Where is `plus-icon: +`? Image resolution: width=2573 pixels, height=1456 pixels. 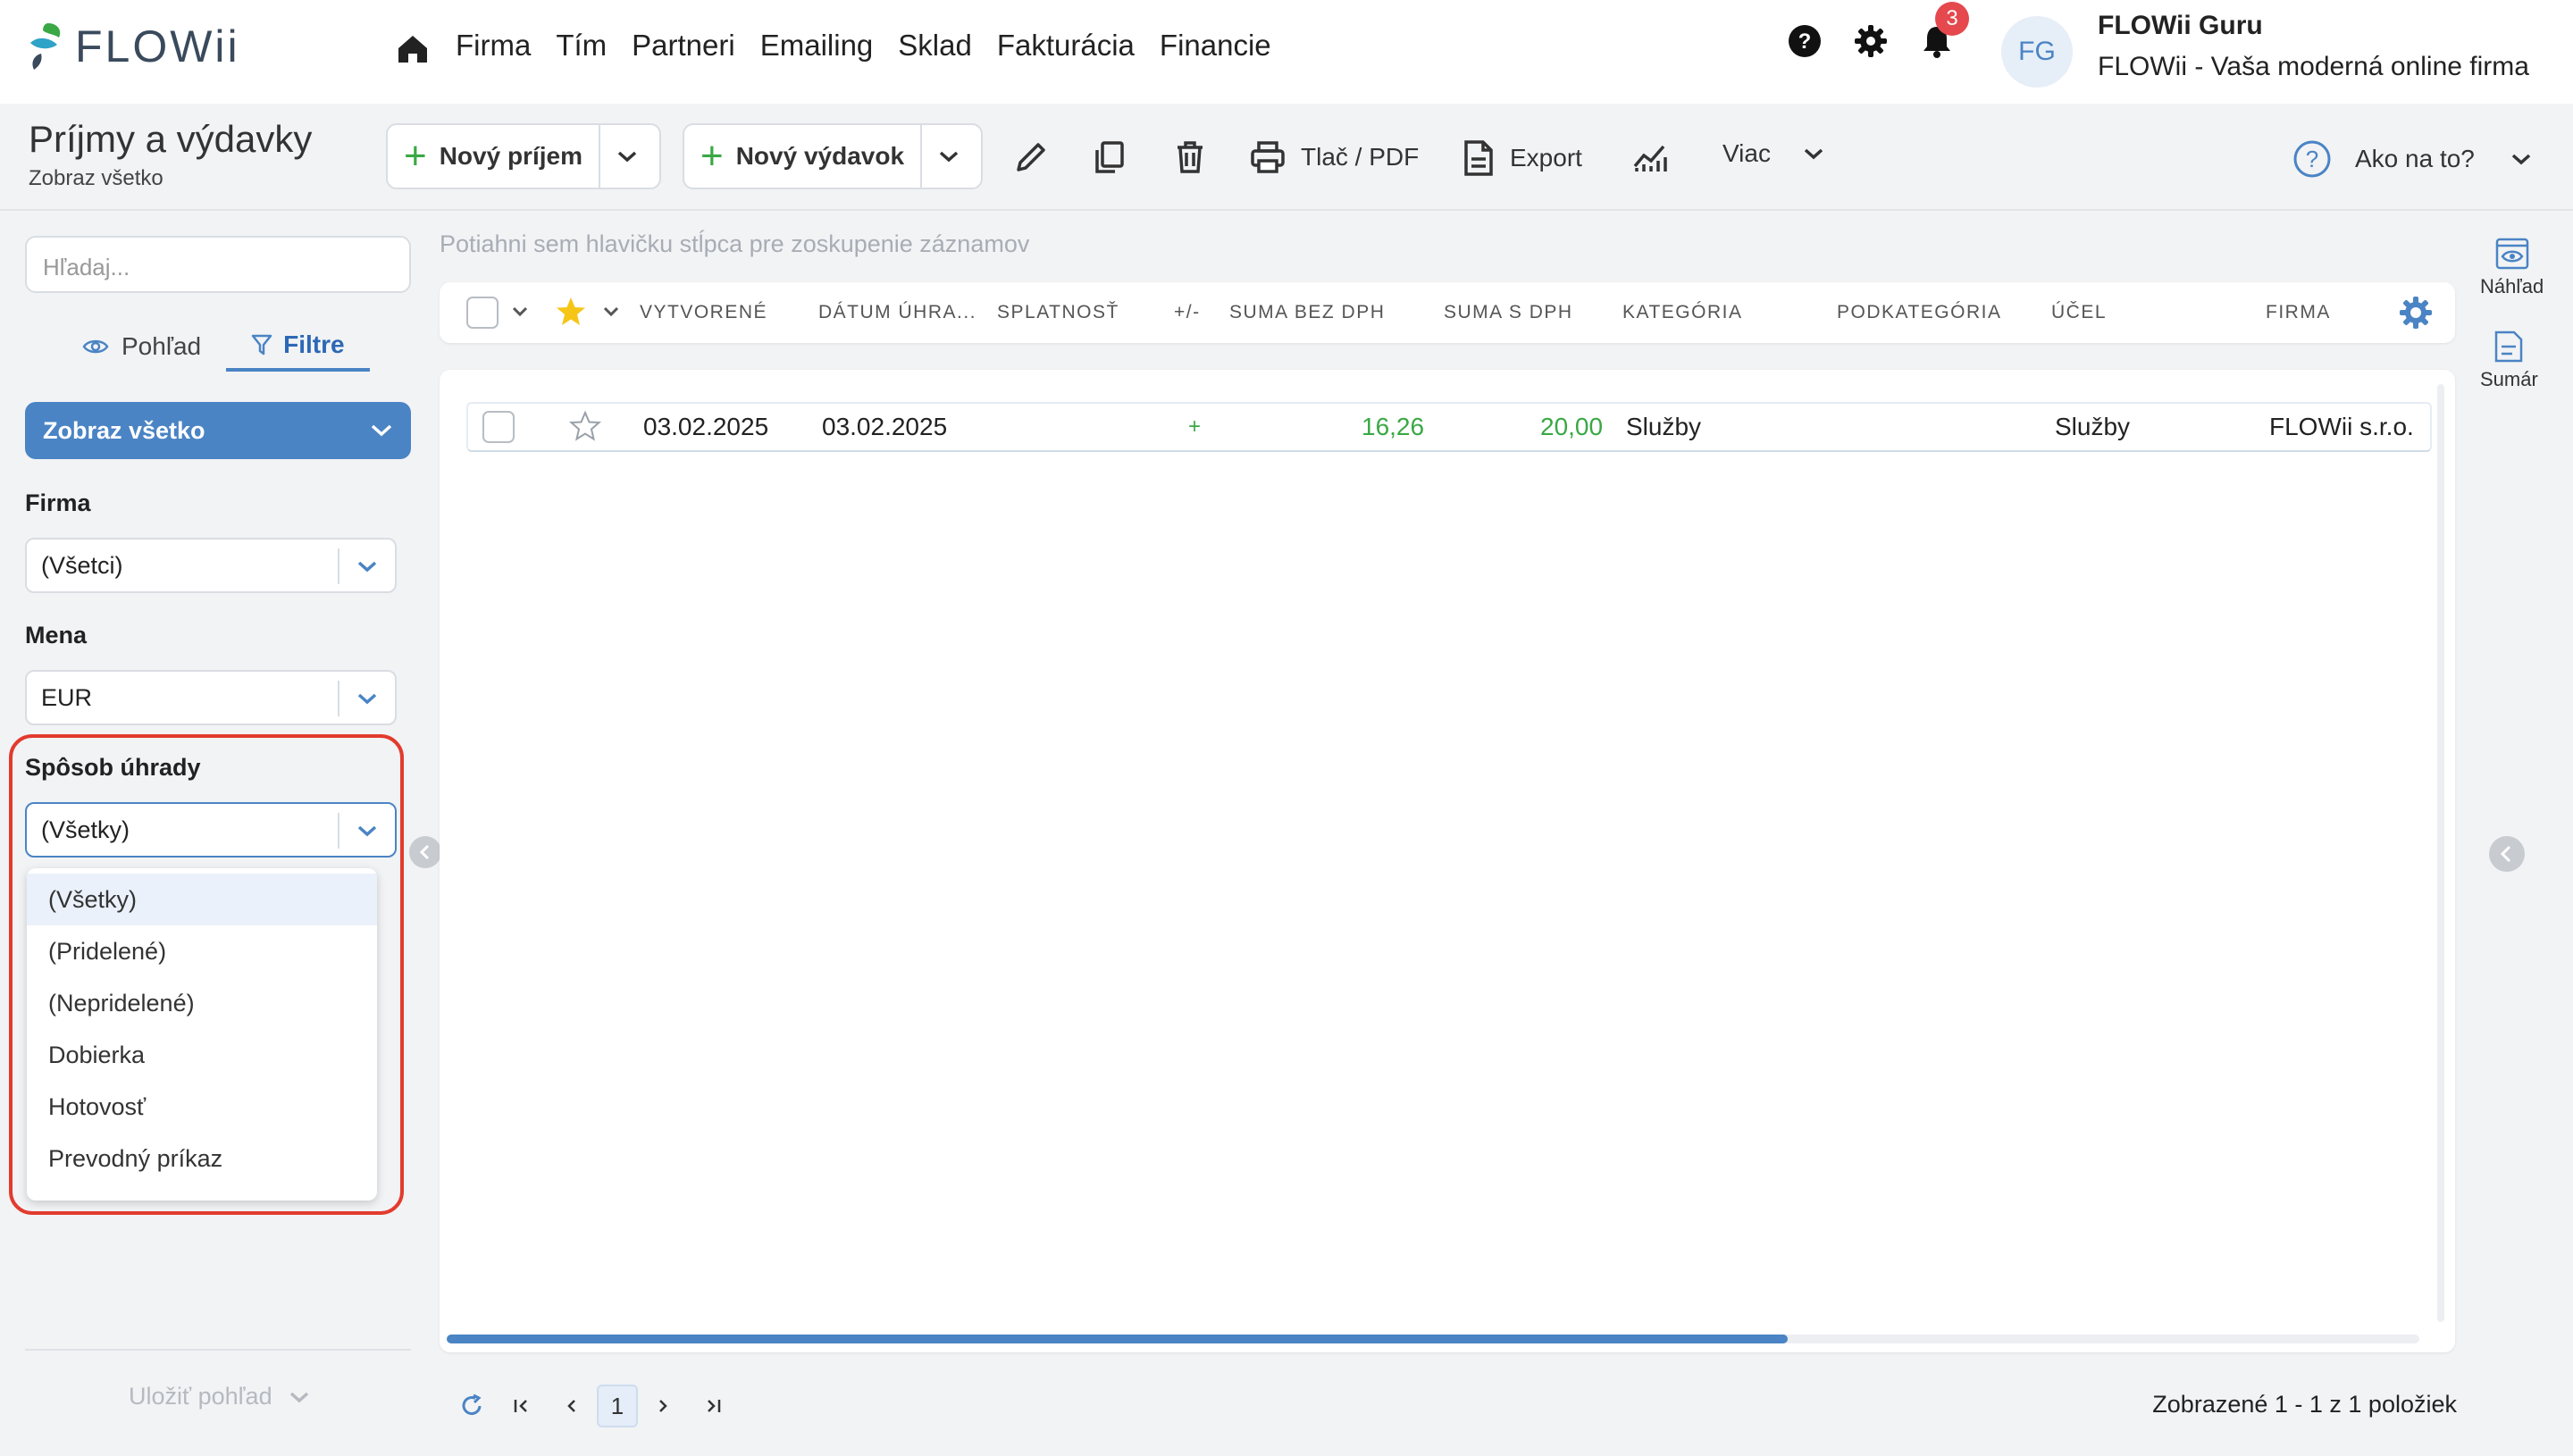
plus-icon: + is located at coordinates (712, 156).